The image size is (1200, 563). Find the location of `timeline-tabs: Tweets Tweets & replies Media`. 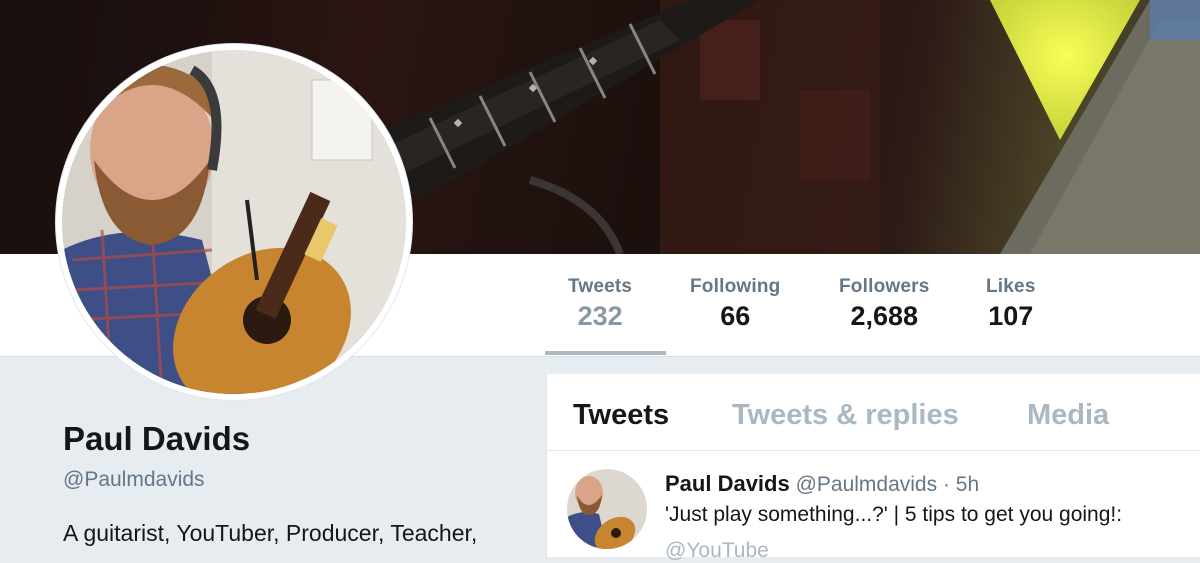

timeline-tabs: Tweets Tweets & replies Media is located at coordinates (873, 412).